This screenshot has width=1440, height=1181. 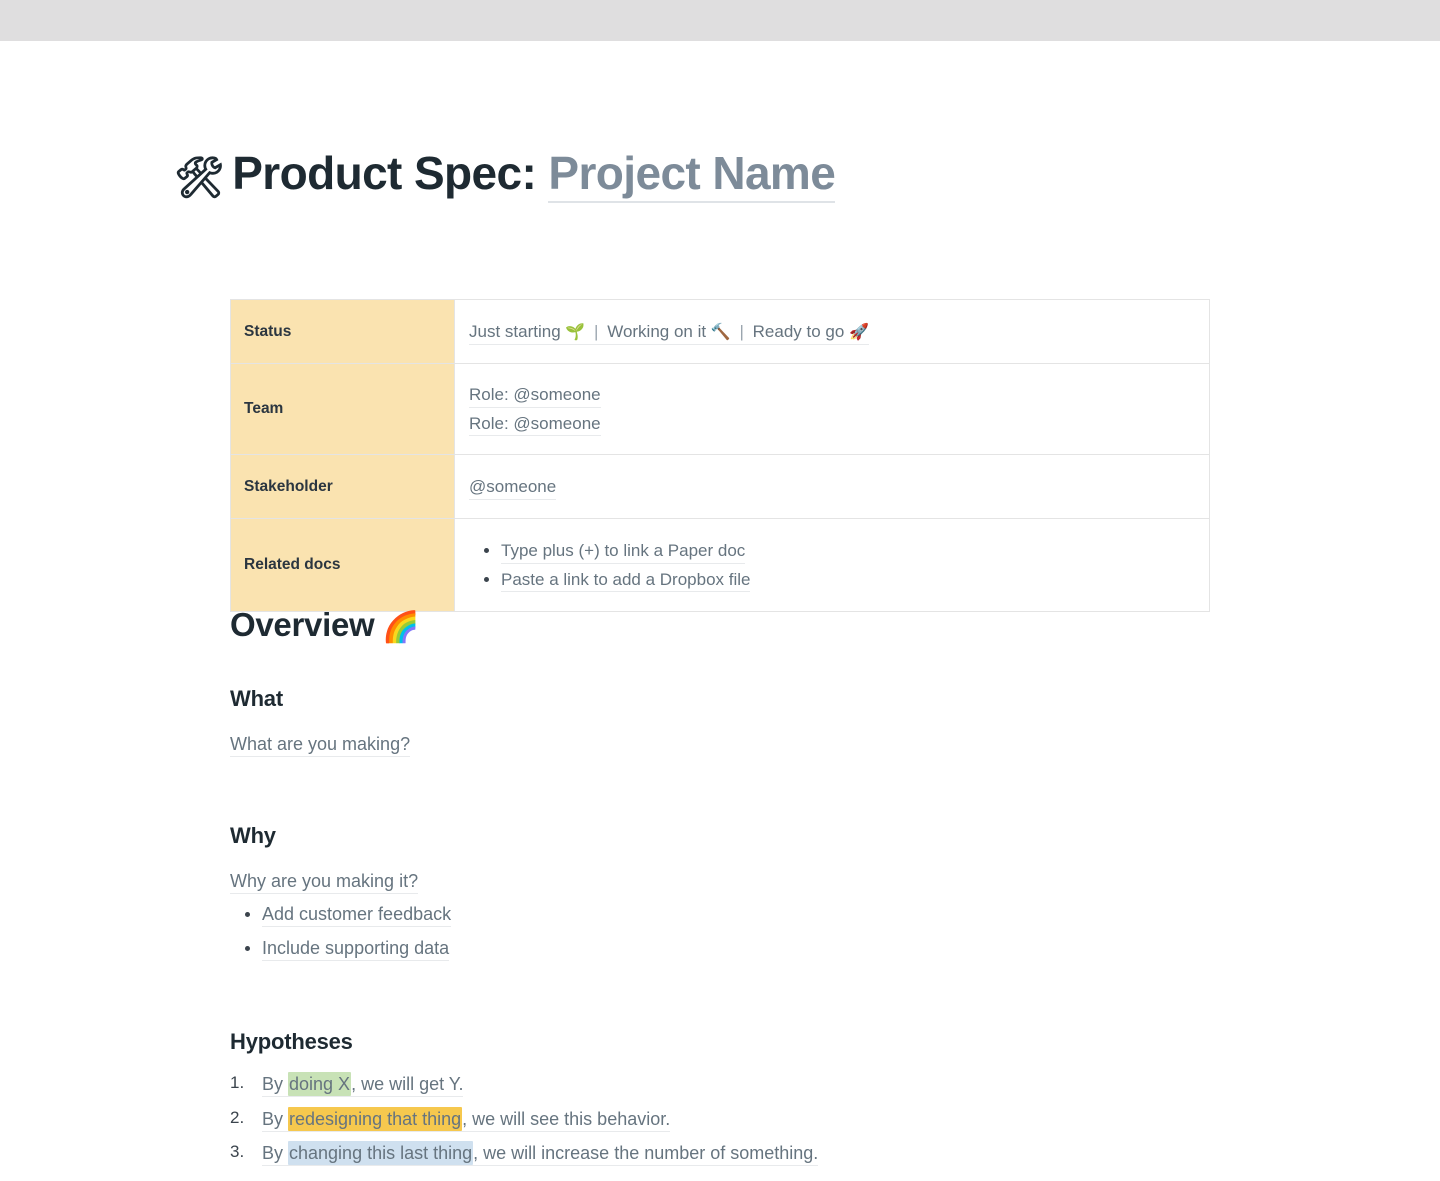 I want to click on hypothesis-text: By doing X, we will get Y., so click(x=363, y=1085).